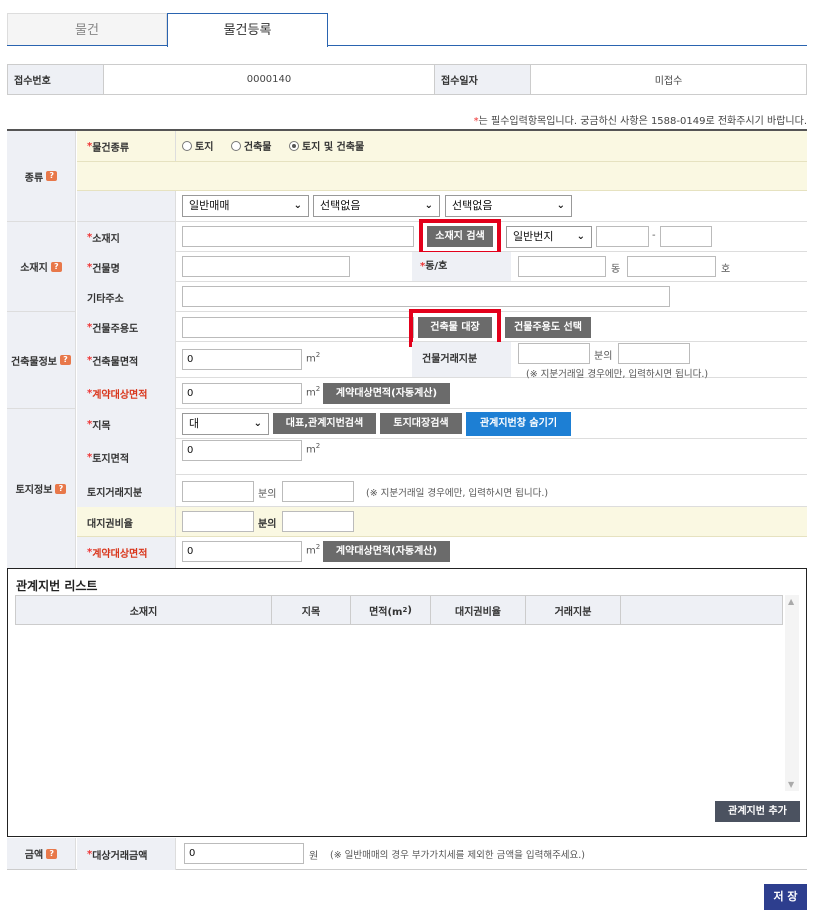  Describe the element at coordinates (34, 268) in the screenshot. I see `section-location-label: 소재지` at that location.